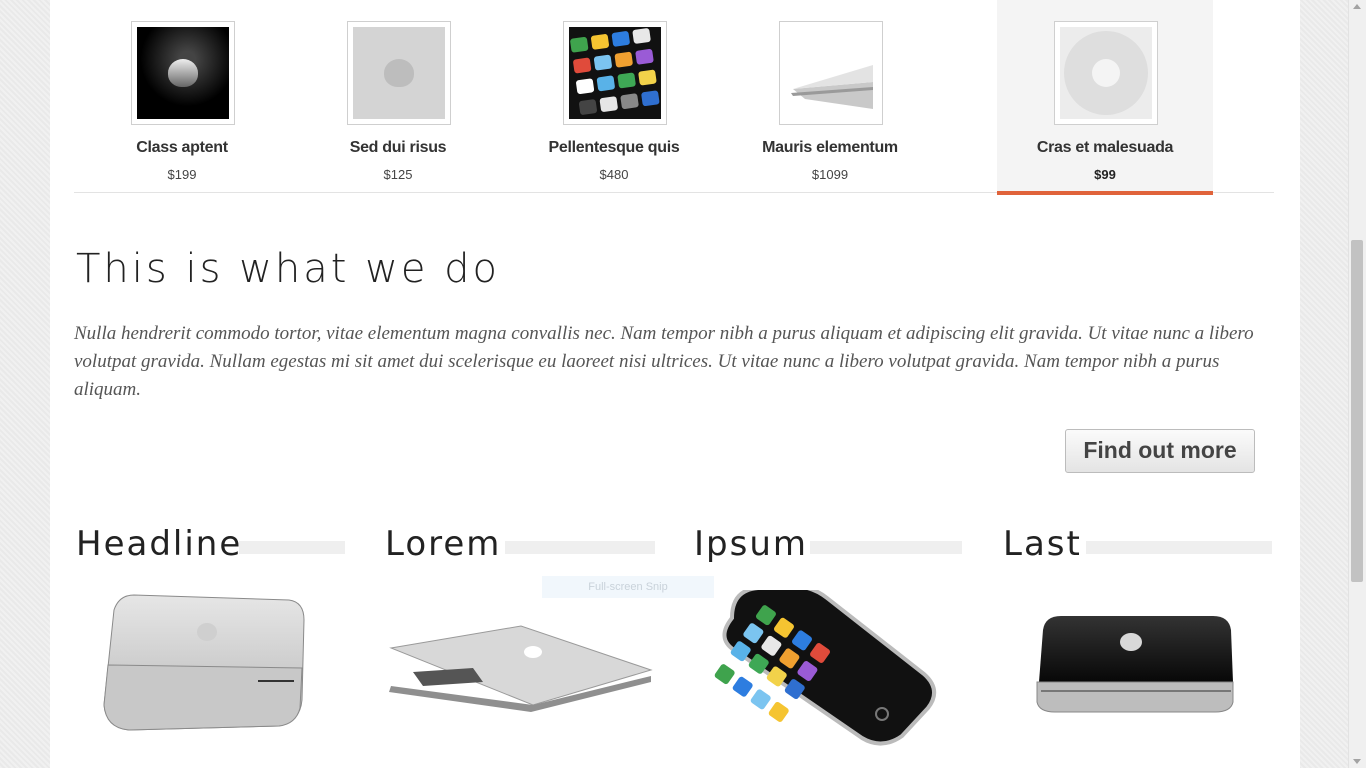 This screenshot has height=768, width=1366. What do you see at coordinates (398, 148) in the screenshot?
I see `product-name: Sed dui risus` at bounding box center [398, 148].